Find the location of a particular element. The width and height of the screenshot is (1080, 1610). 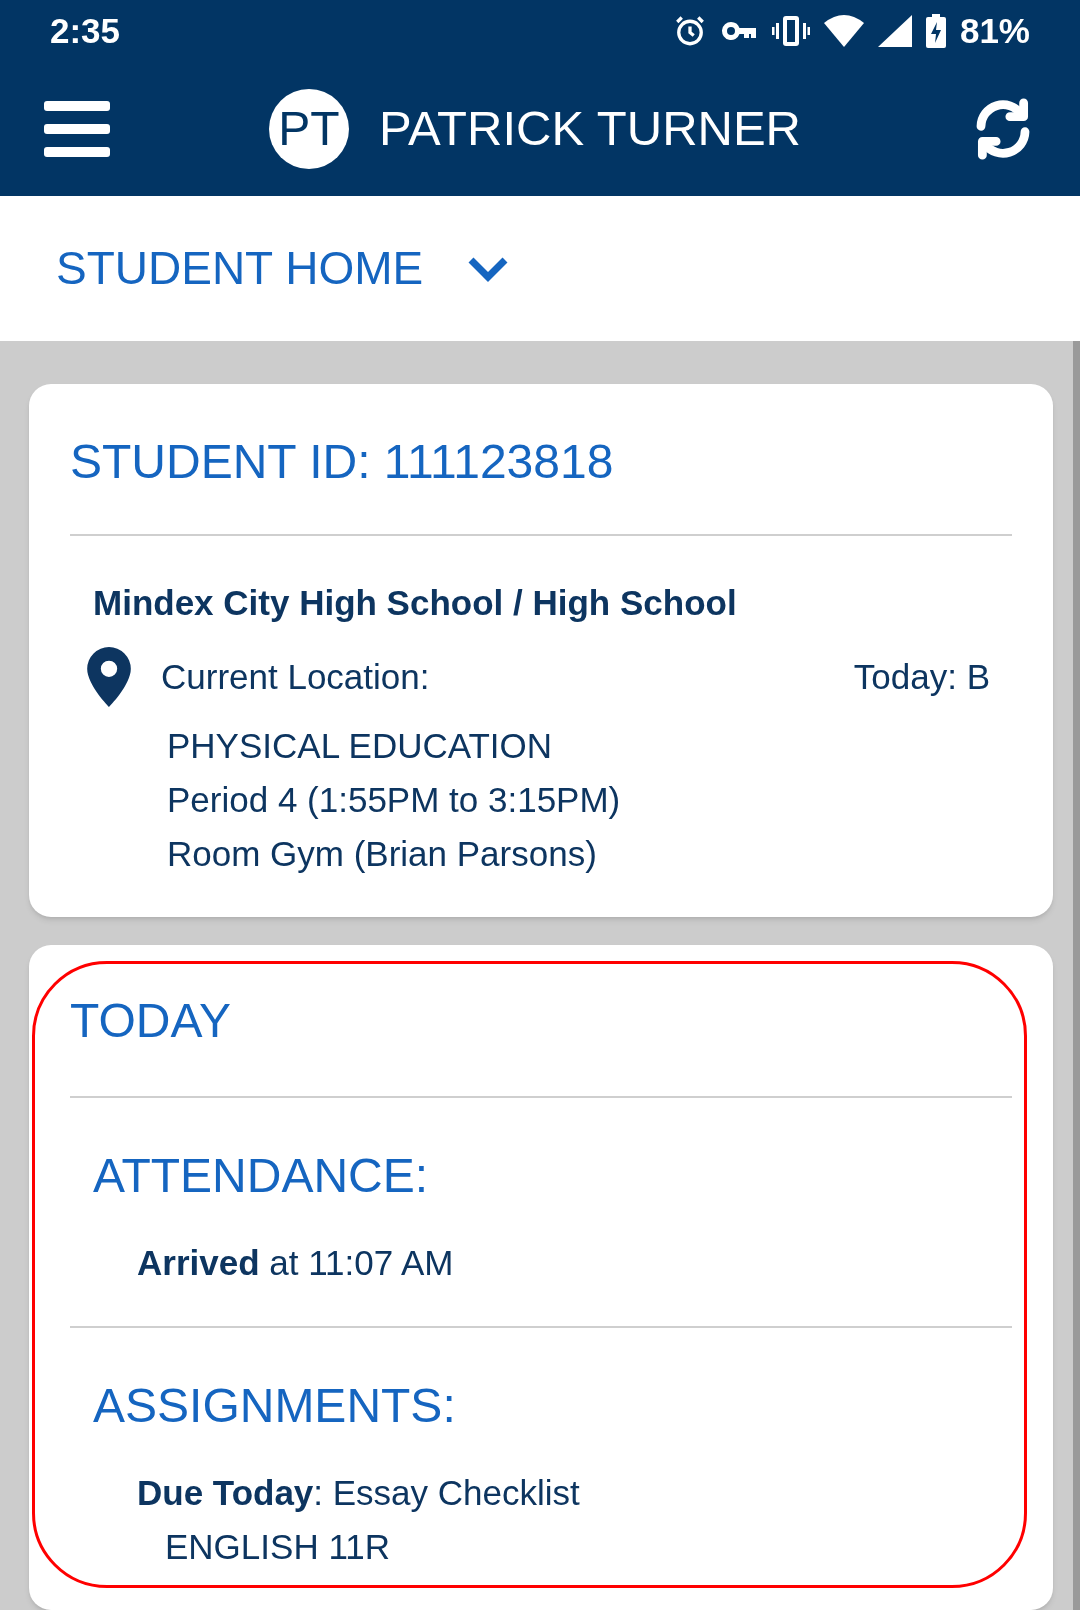

entry-text: Due Today: Essay Checklist is located at coordinates (359, 1493).